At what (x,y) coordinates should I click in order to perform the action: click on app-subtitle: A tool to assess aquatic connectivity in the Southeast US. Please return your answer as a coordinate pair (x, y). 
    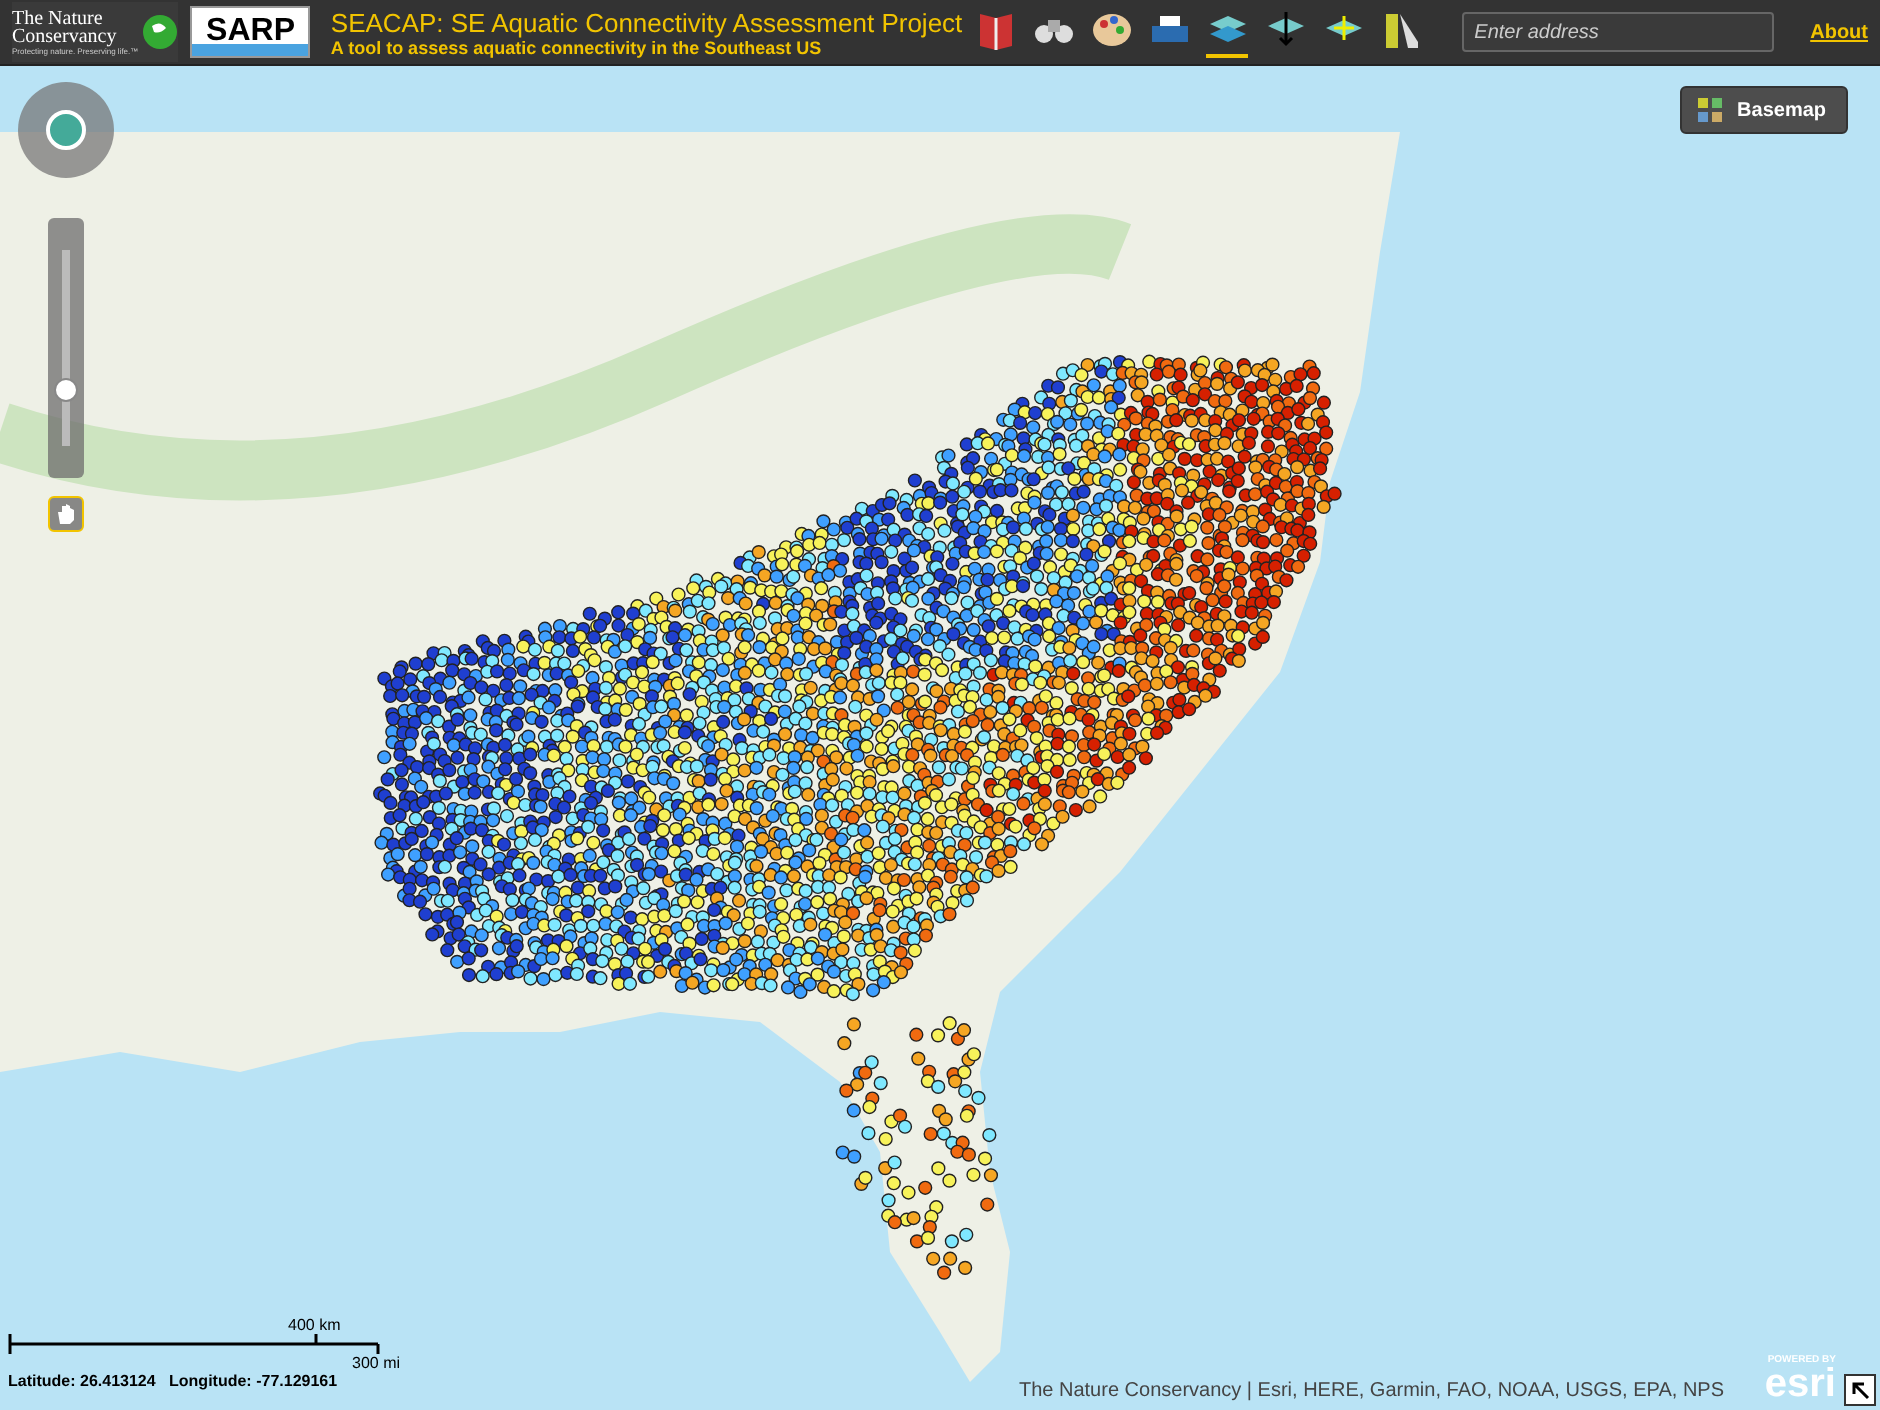
    Looking at the image, I should click on (577, 47).